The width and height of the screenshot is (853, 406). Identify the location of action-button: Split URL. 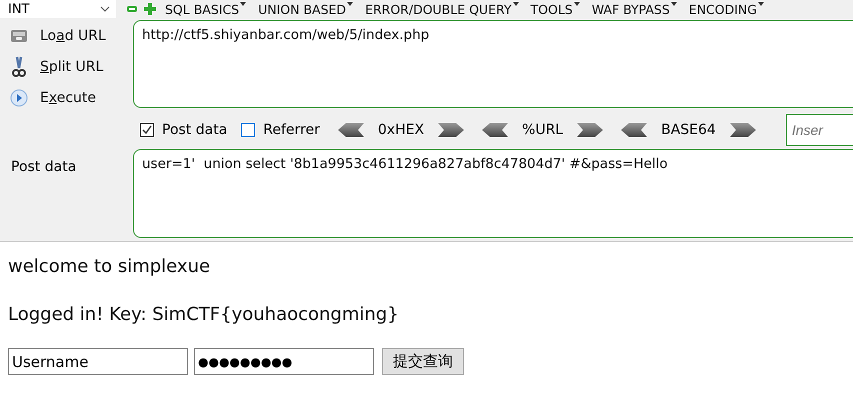
(55, 66).